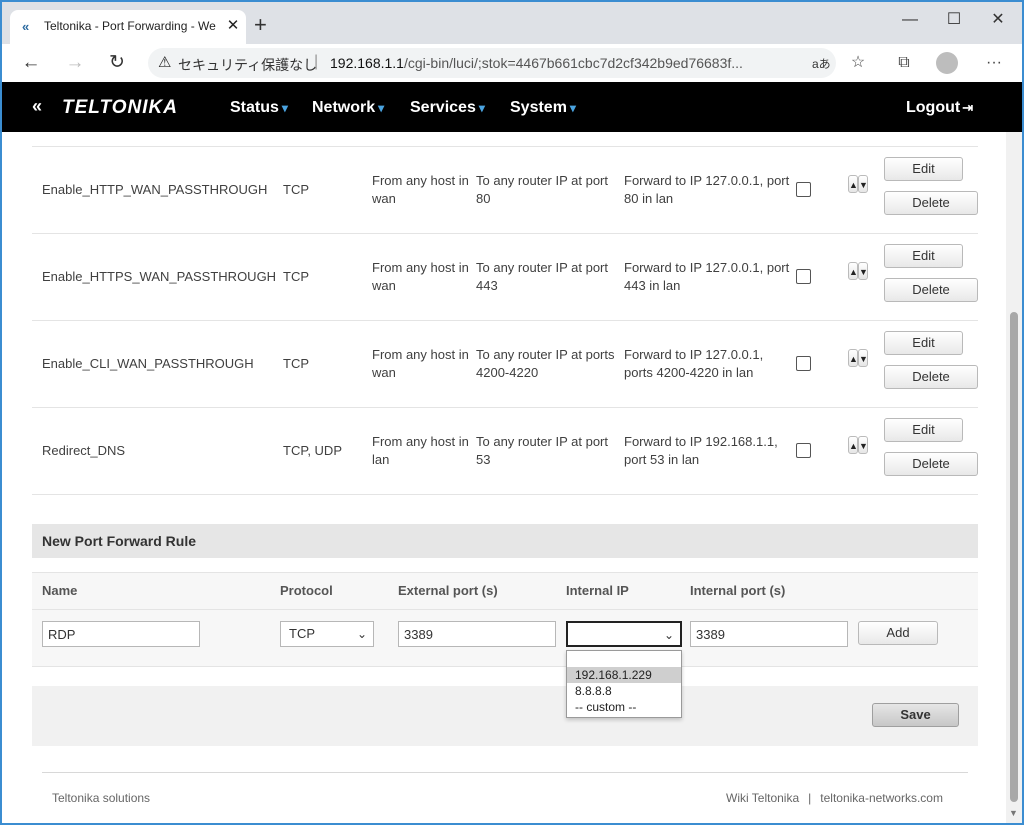 This screenshot has width=1024, height=825. I want to click on logout-icon: ⇥, so click(968, 107).